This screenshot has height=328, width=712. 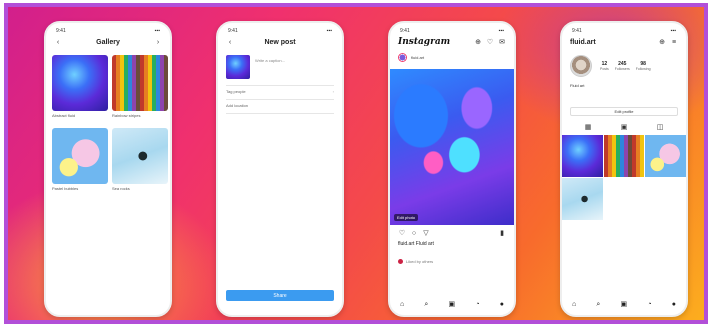 I want to click on stat-label: Followers, so click(x=622, y=69).